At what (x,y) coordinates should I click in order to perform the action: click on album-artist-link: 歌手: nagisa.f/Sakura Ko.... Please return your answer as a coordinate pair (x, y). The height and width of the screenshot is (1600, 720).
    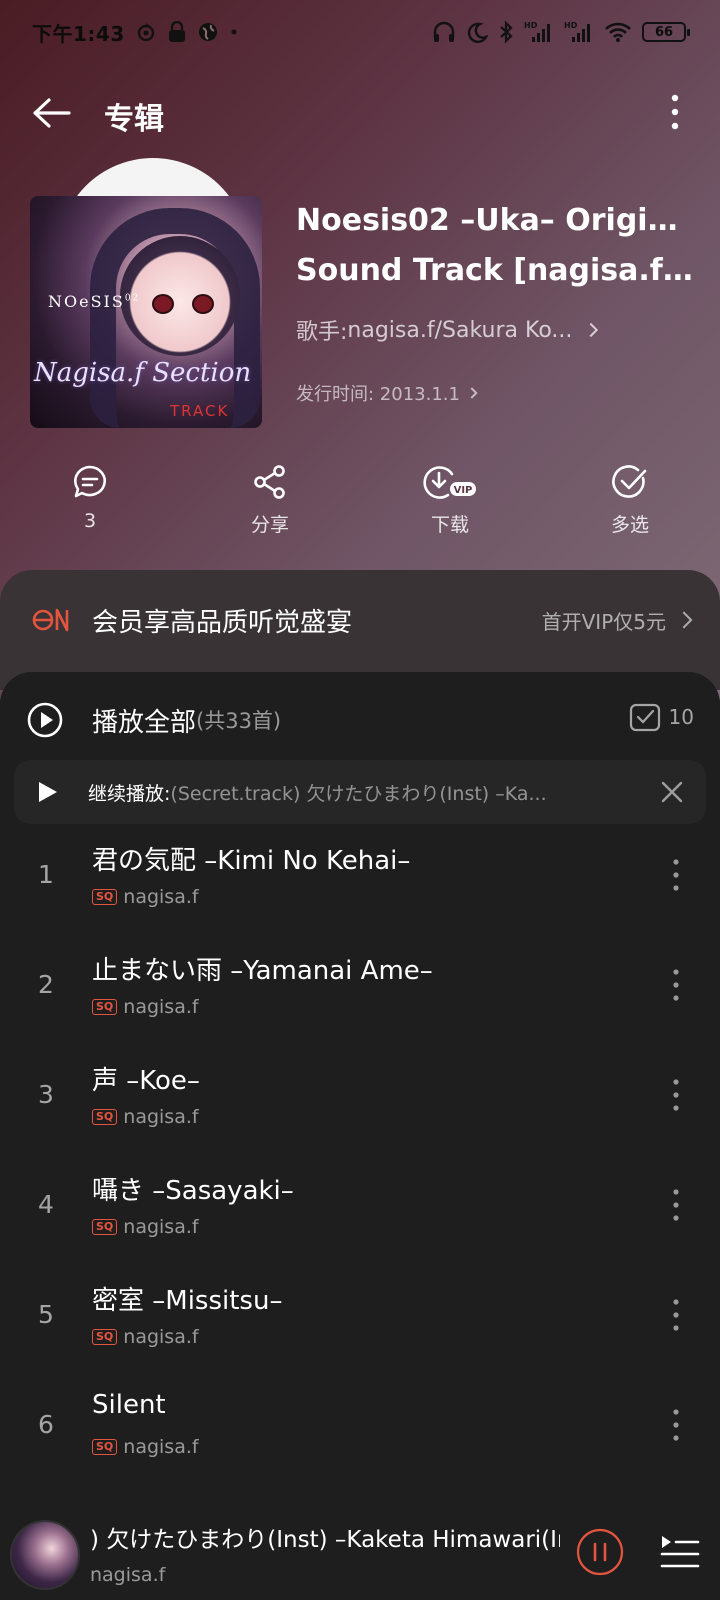
    Looking at the image, I should click on (466, 330).